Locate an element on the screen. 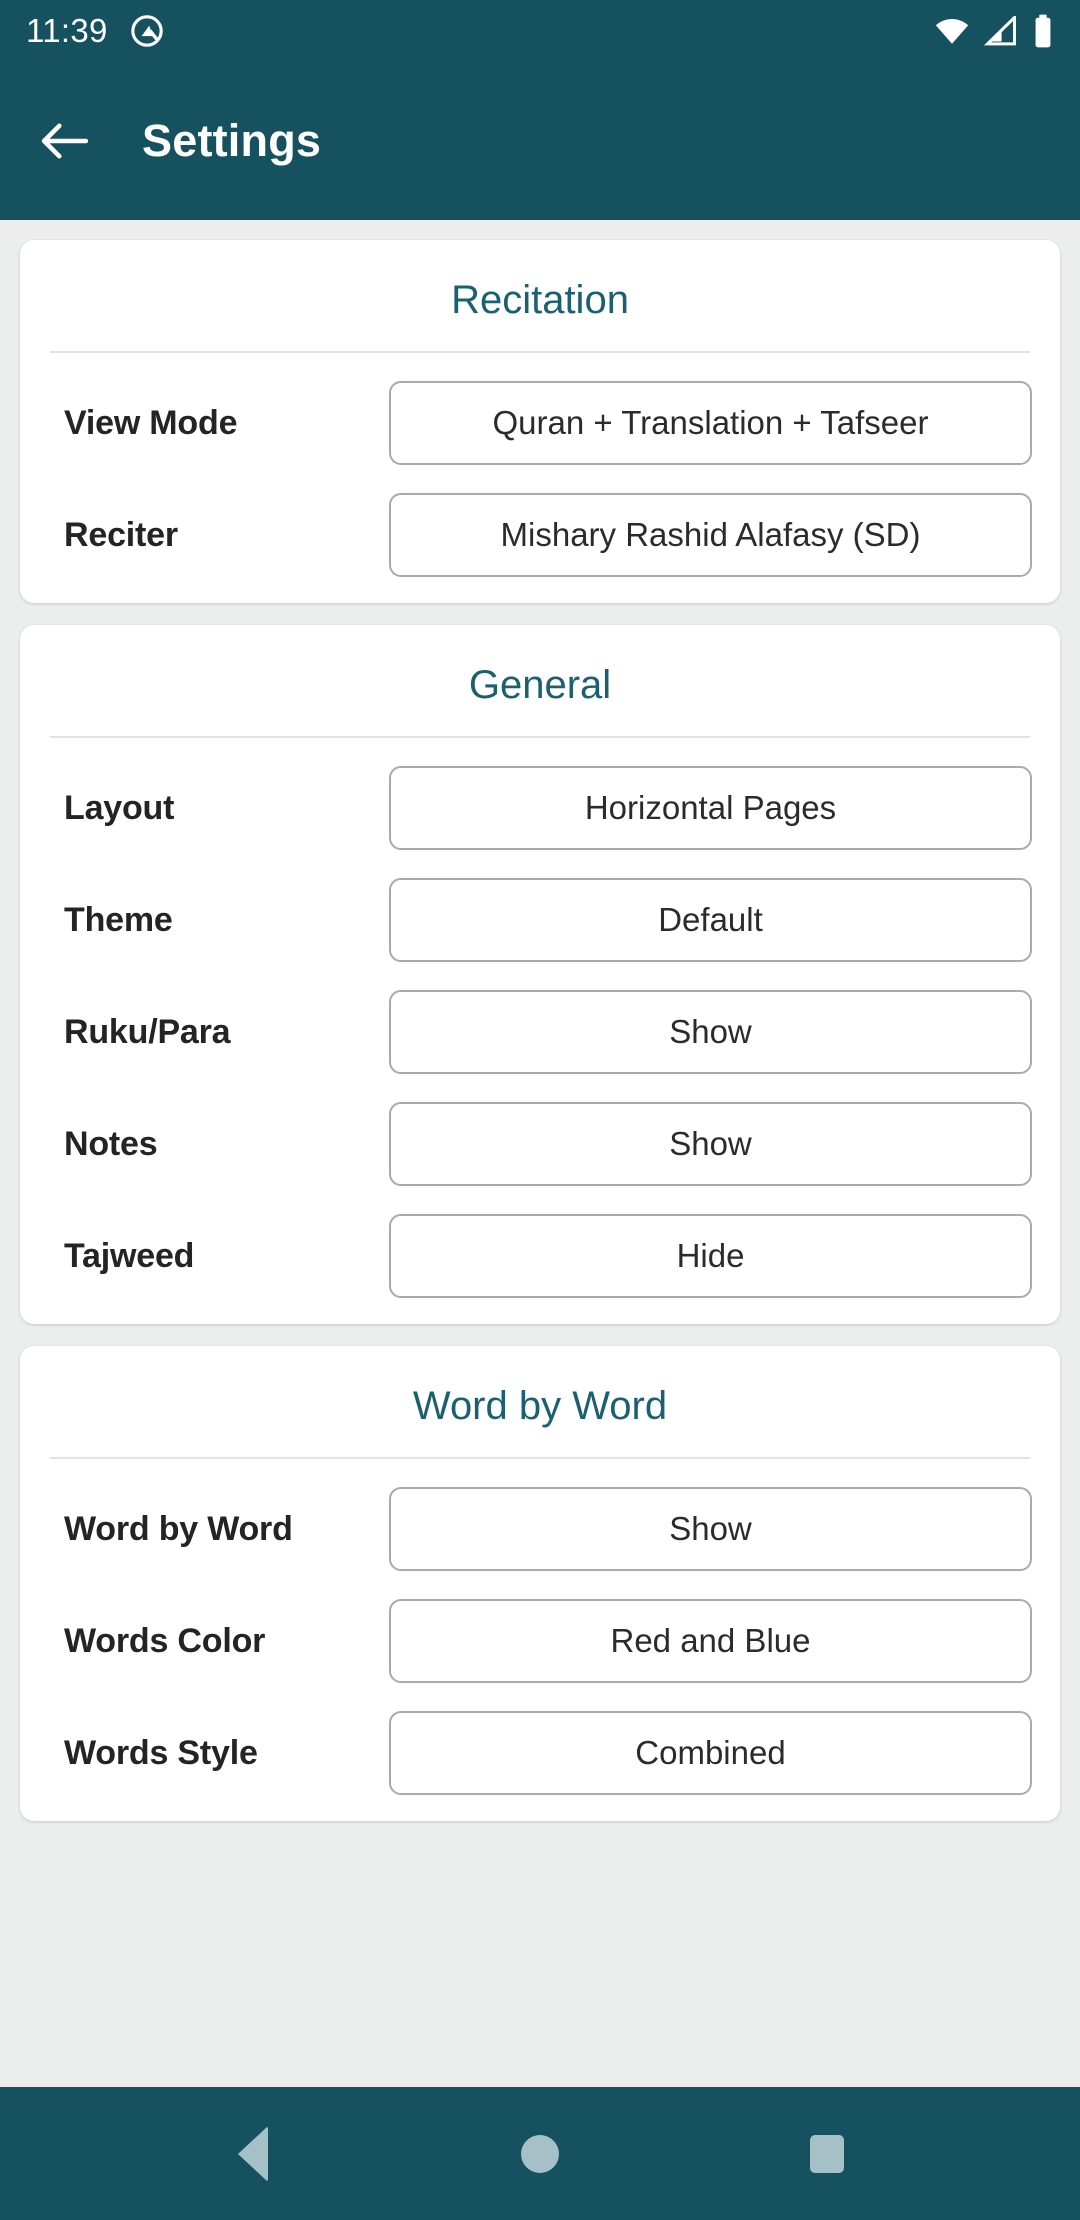 Image resolution: width=1080 pixels, height=2220 pixels. setting-row: Layout Horizontal Pages is located at coordinates (540, 808).